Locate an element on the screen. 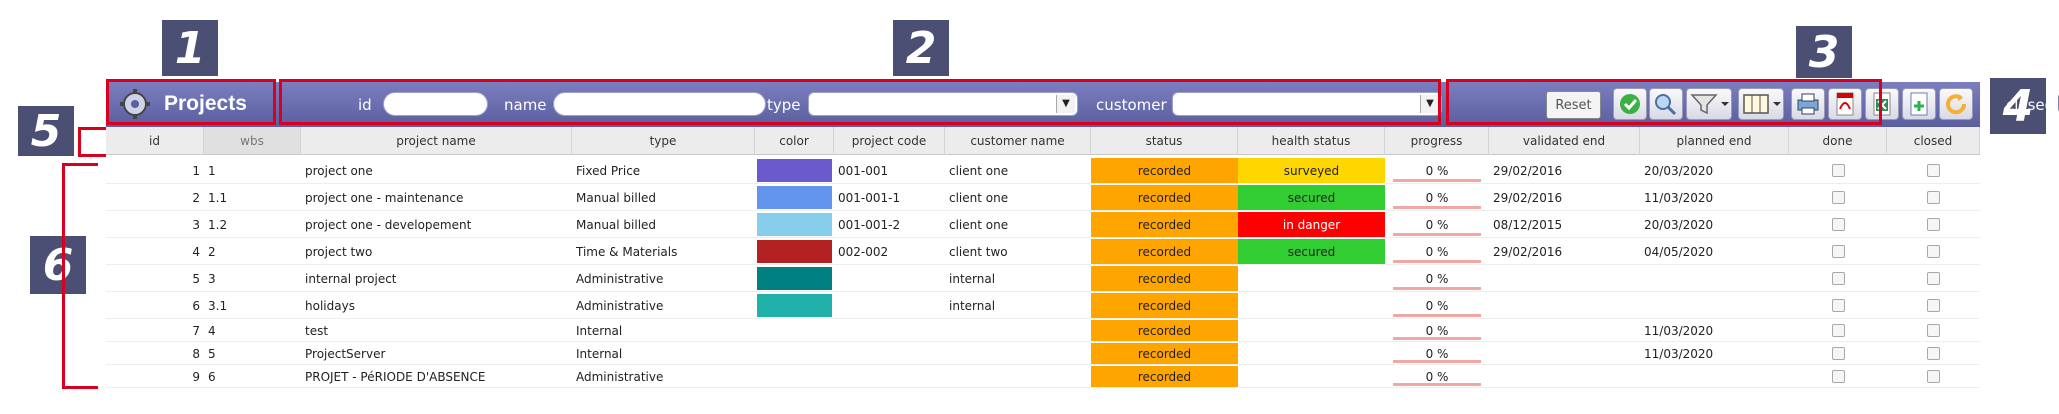  column-header-type: type is located at coordinates (663, 141).